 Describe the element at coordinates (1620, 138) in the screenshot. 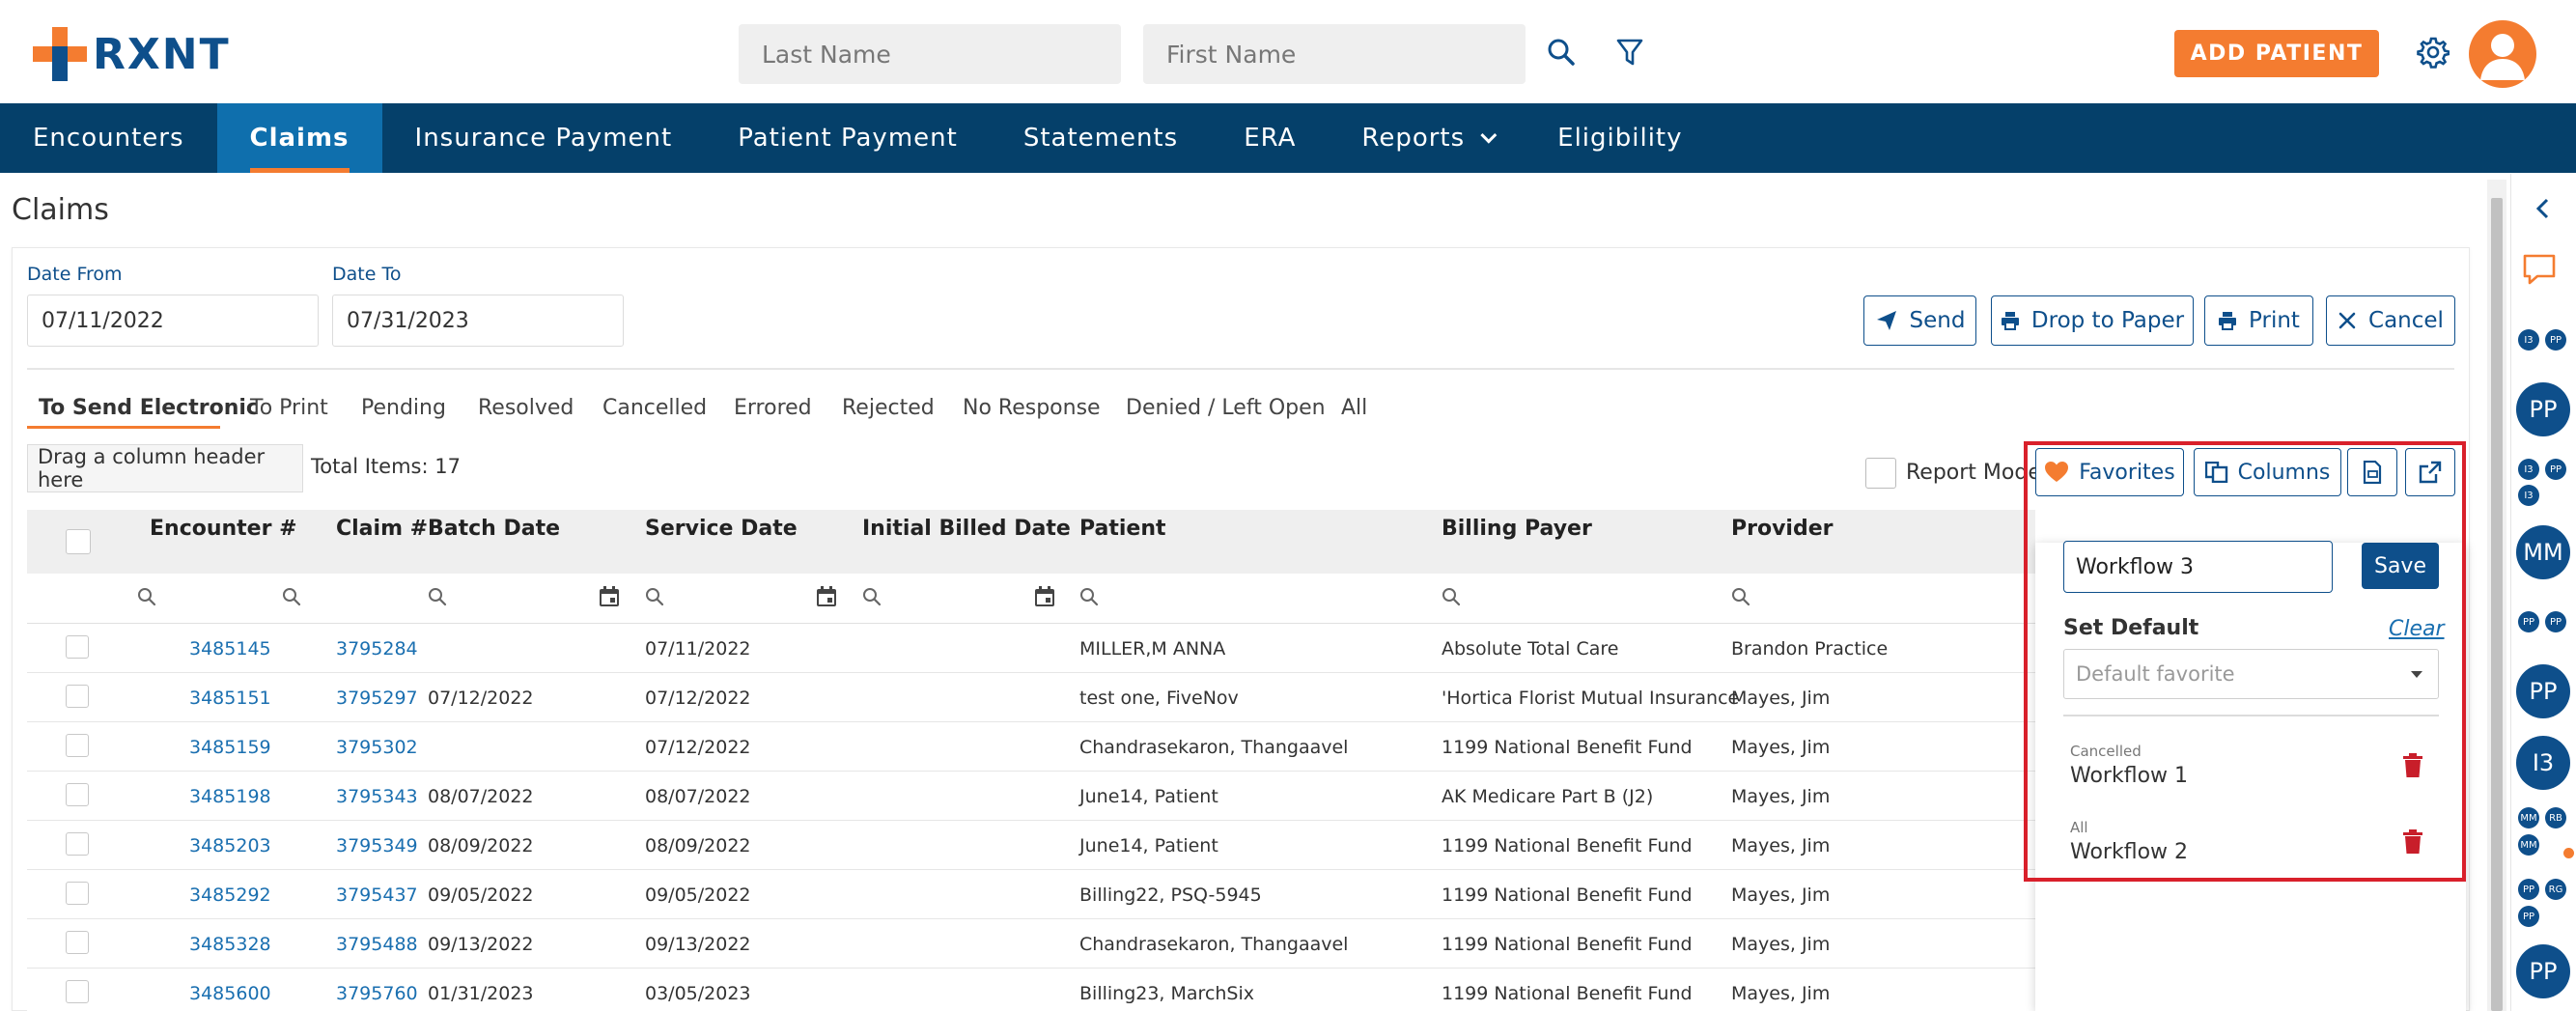

I see `nav-eligibility: Eligibility` at that location.